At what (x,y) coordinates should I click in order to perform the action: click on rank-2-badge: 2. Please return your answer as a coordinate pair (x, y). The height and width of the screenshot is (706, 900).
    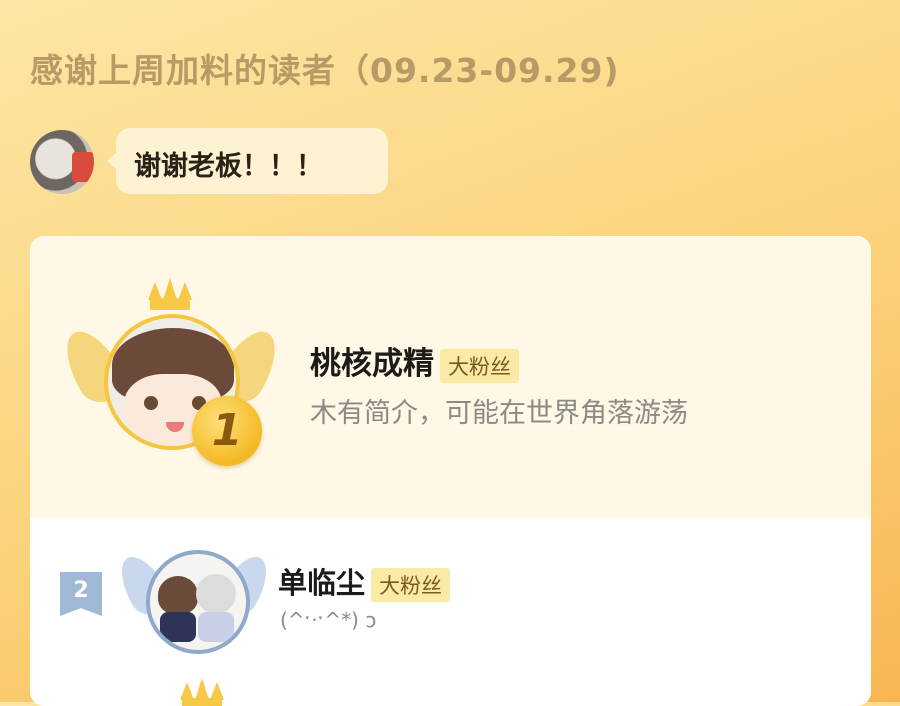
    Looking at the image, I should click on (81, 594).